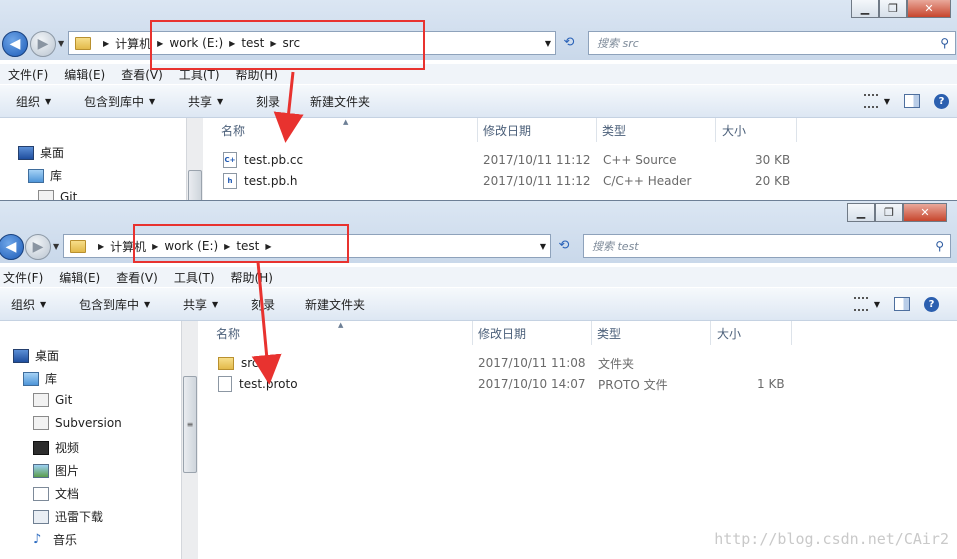 The image size is (957, 559). I want to click on annotation-arrow-top, so click(288, 107).